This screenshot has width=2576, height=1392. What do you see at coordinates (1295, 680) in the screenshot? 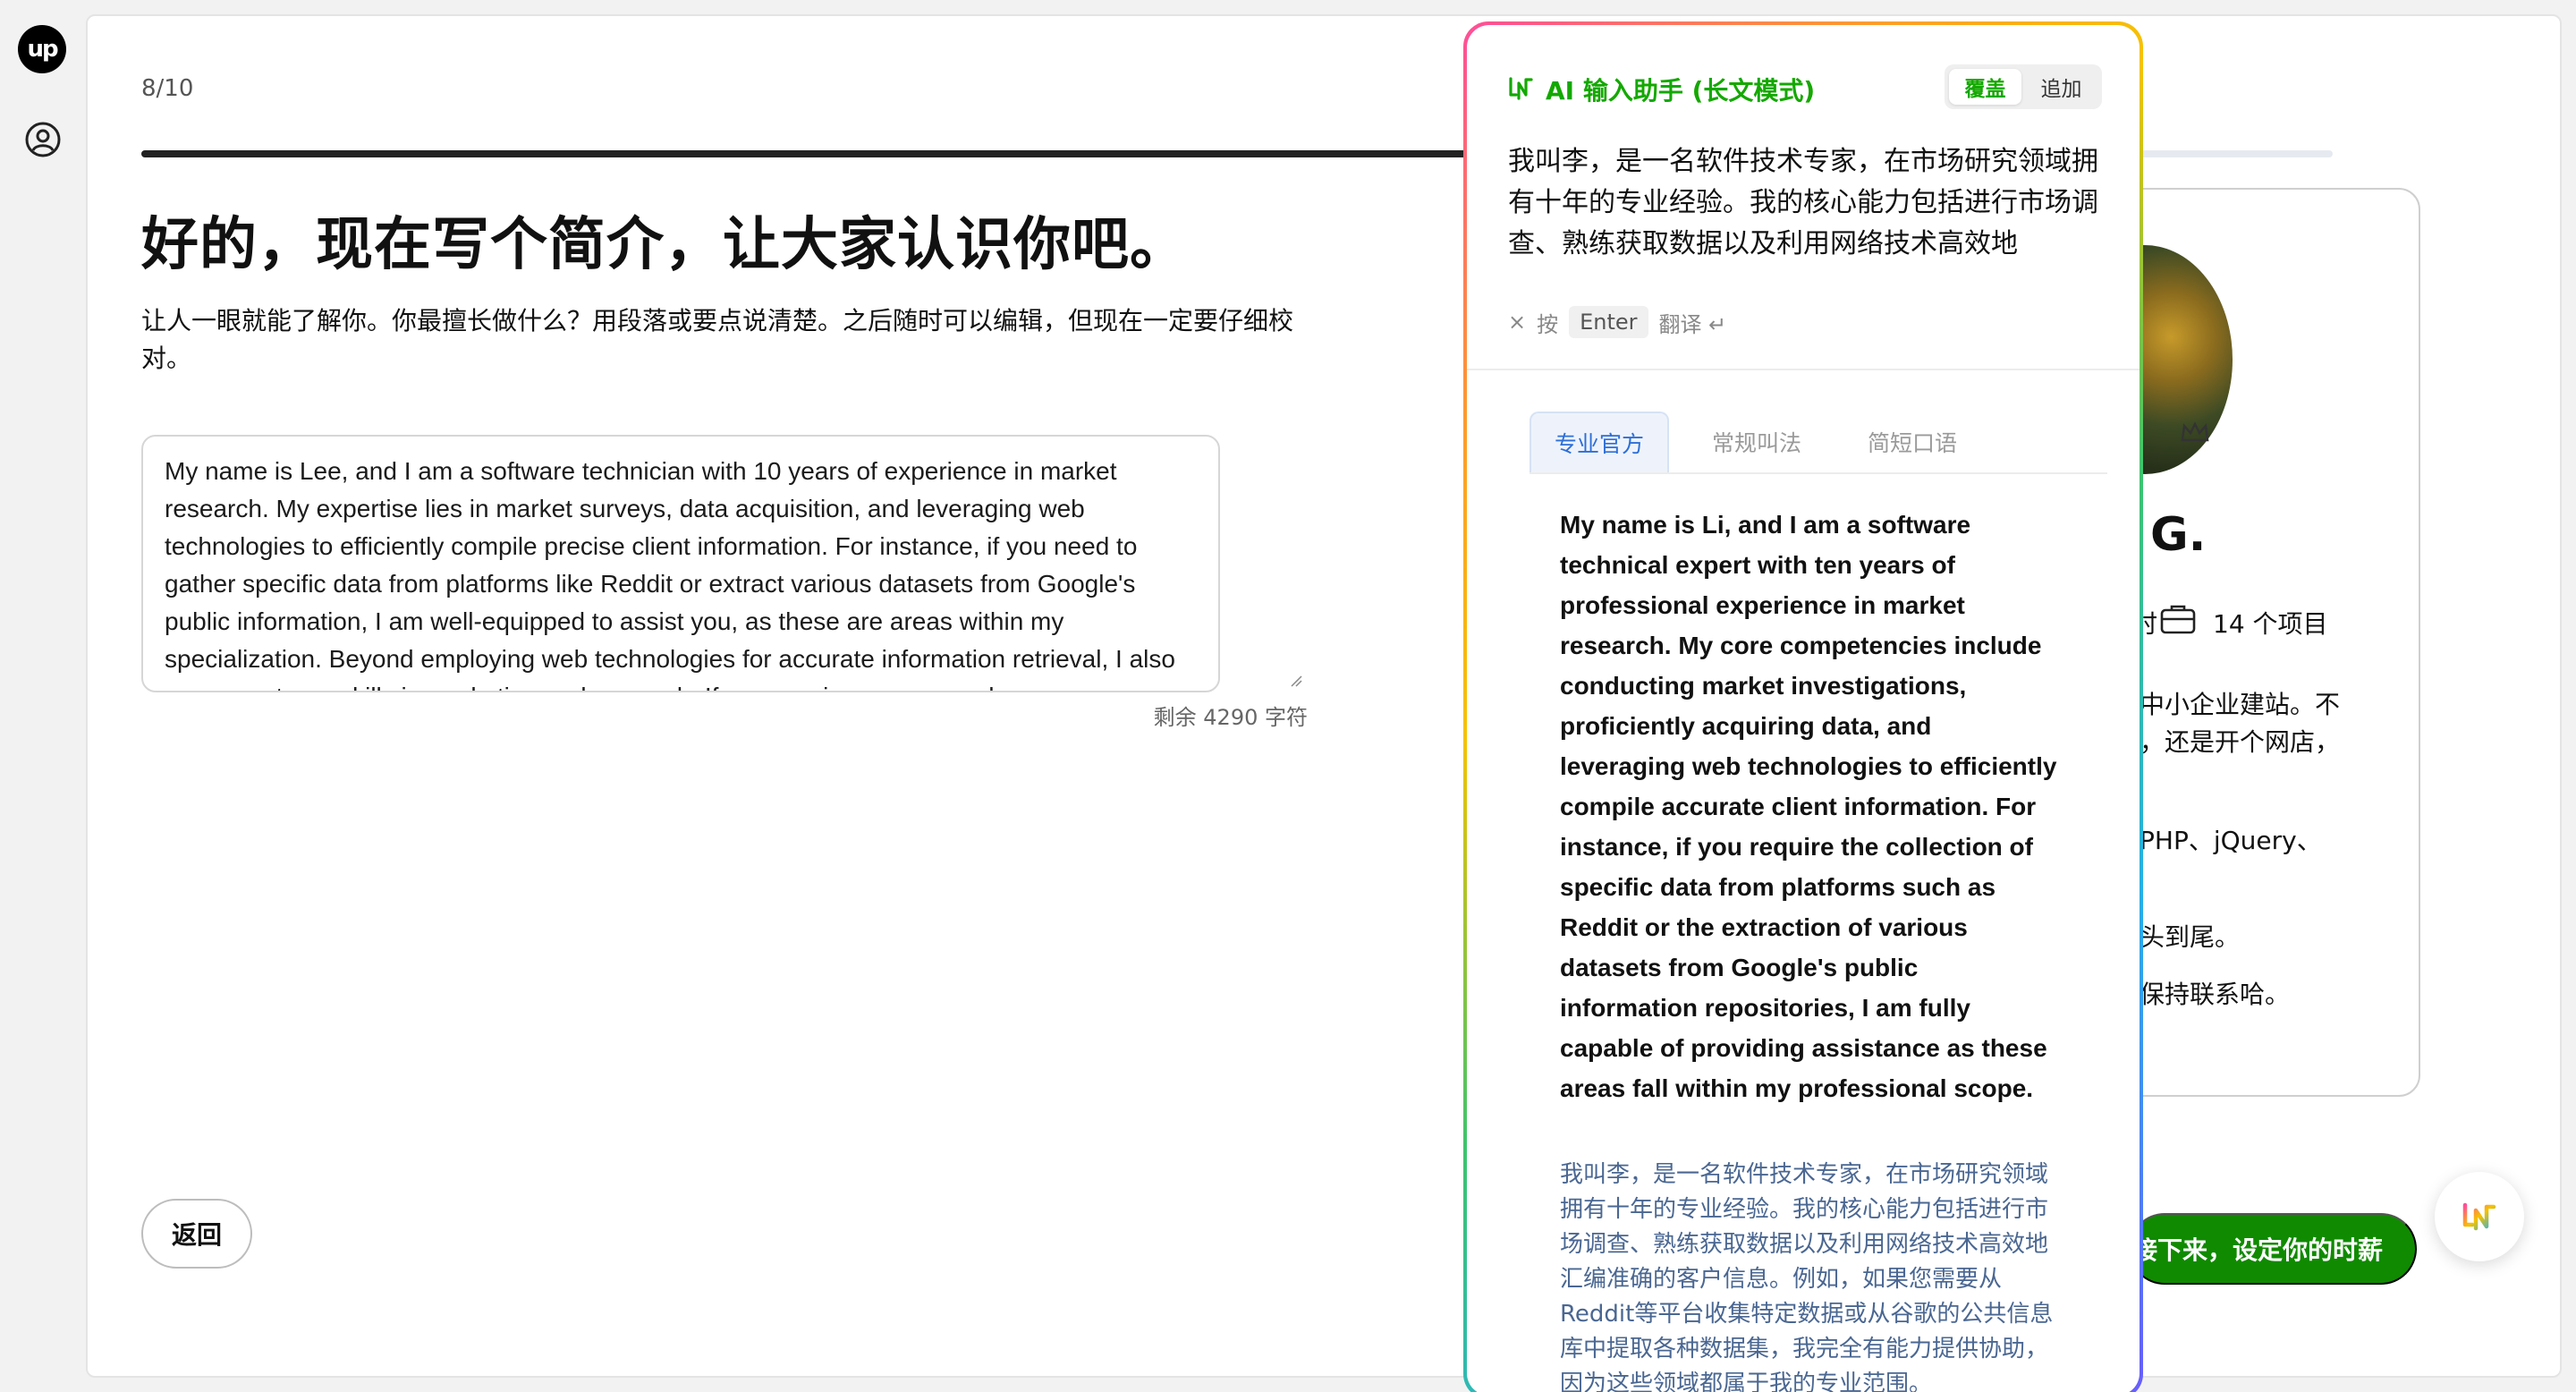
I see `resize-grip-icon` at bounding box center [1295, 680].